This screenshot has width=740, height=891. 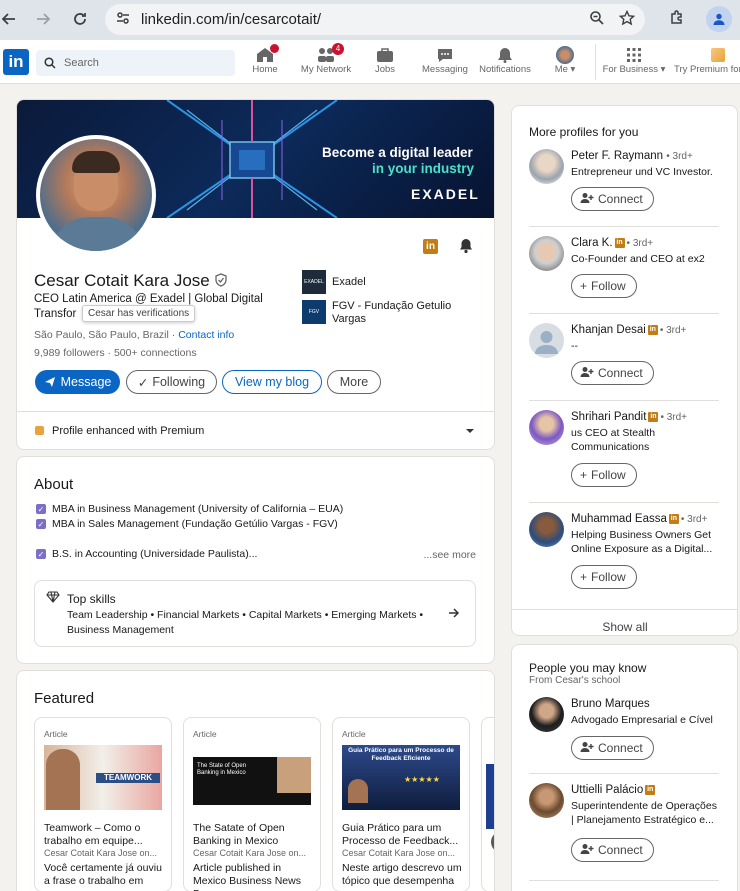 I want to click on followers-count: 9,989 followers, so click(x=69, y=353).